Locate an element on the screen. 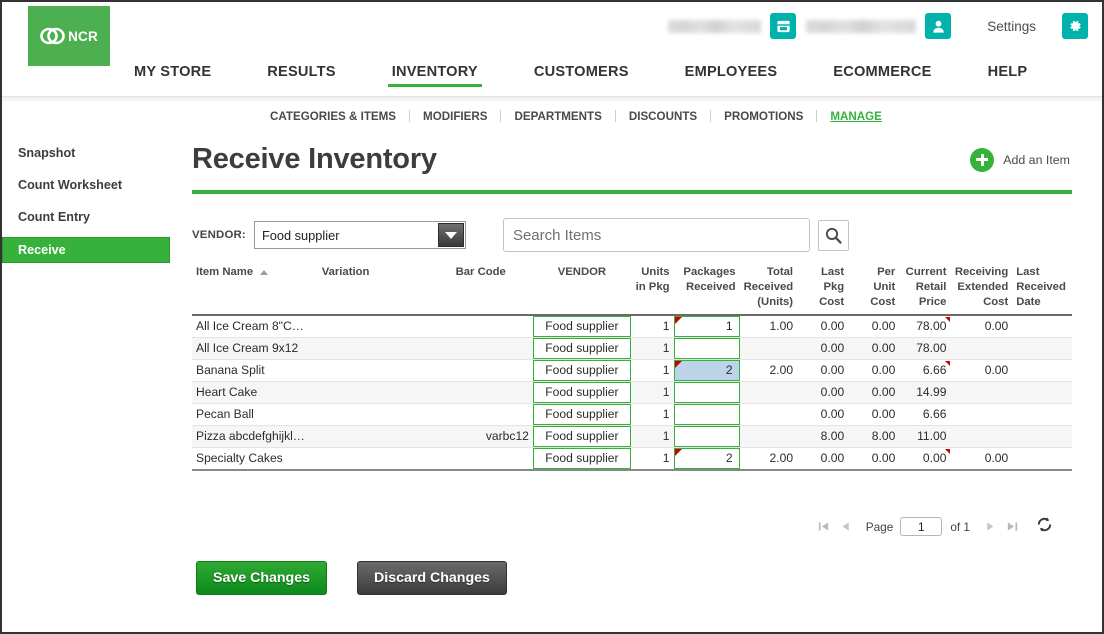 This screenshot has height=634, width=1104. header-actions: Settings is located at coordinates (878, 26).